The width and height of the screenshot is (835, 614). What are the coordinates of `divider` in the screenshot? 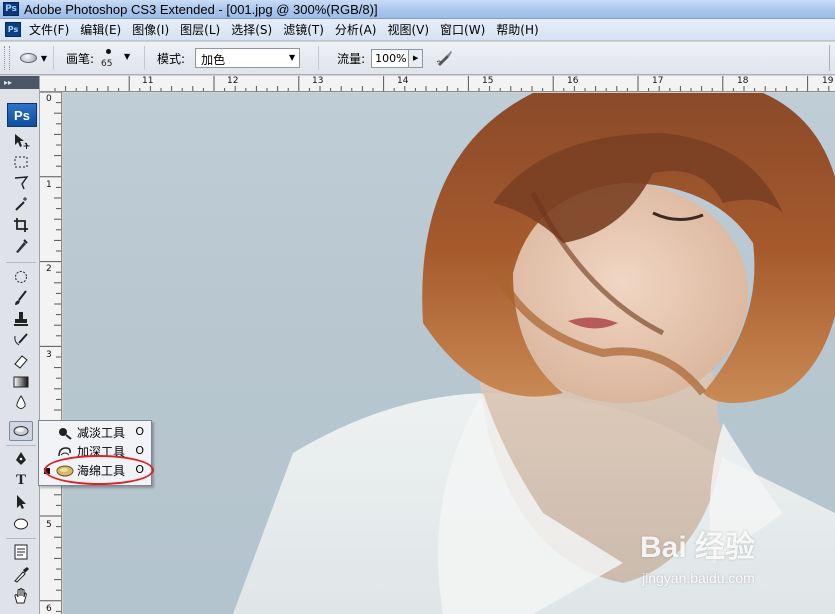 It's located at (145, 58).